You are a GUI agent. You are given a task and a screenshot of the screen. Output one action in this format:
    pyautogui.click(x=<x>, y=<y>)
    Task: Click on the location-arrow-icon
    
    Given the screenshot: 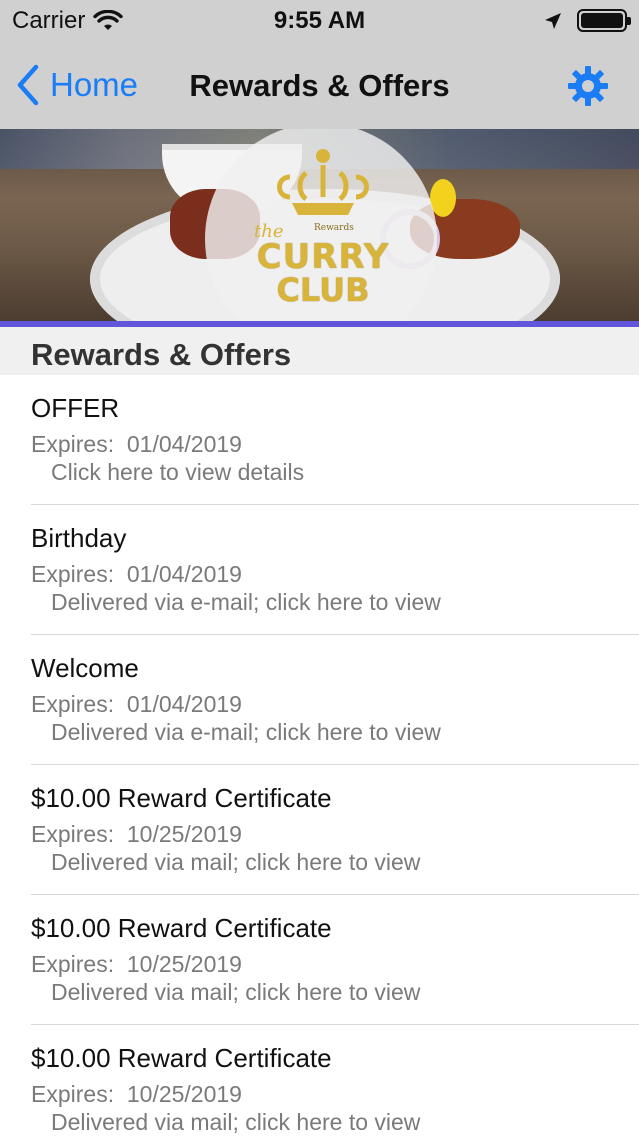 What is the action you would take?
    pyautogui.click(x=553, y=20)
    